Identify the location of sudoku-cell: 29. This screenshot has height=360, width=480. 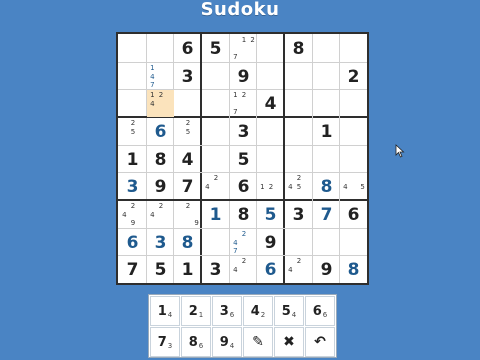
(187, 214).